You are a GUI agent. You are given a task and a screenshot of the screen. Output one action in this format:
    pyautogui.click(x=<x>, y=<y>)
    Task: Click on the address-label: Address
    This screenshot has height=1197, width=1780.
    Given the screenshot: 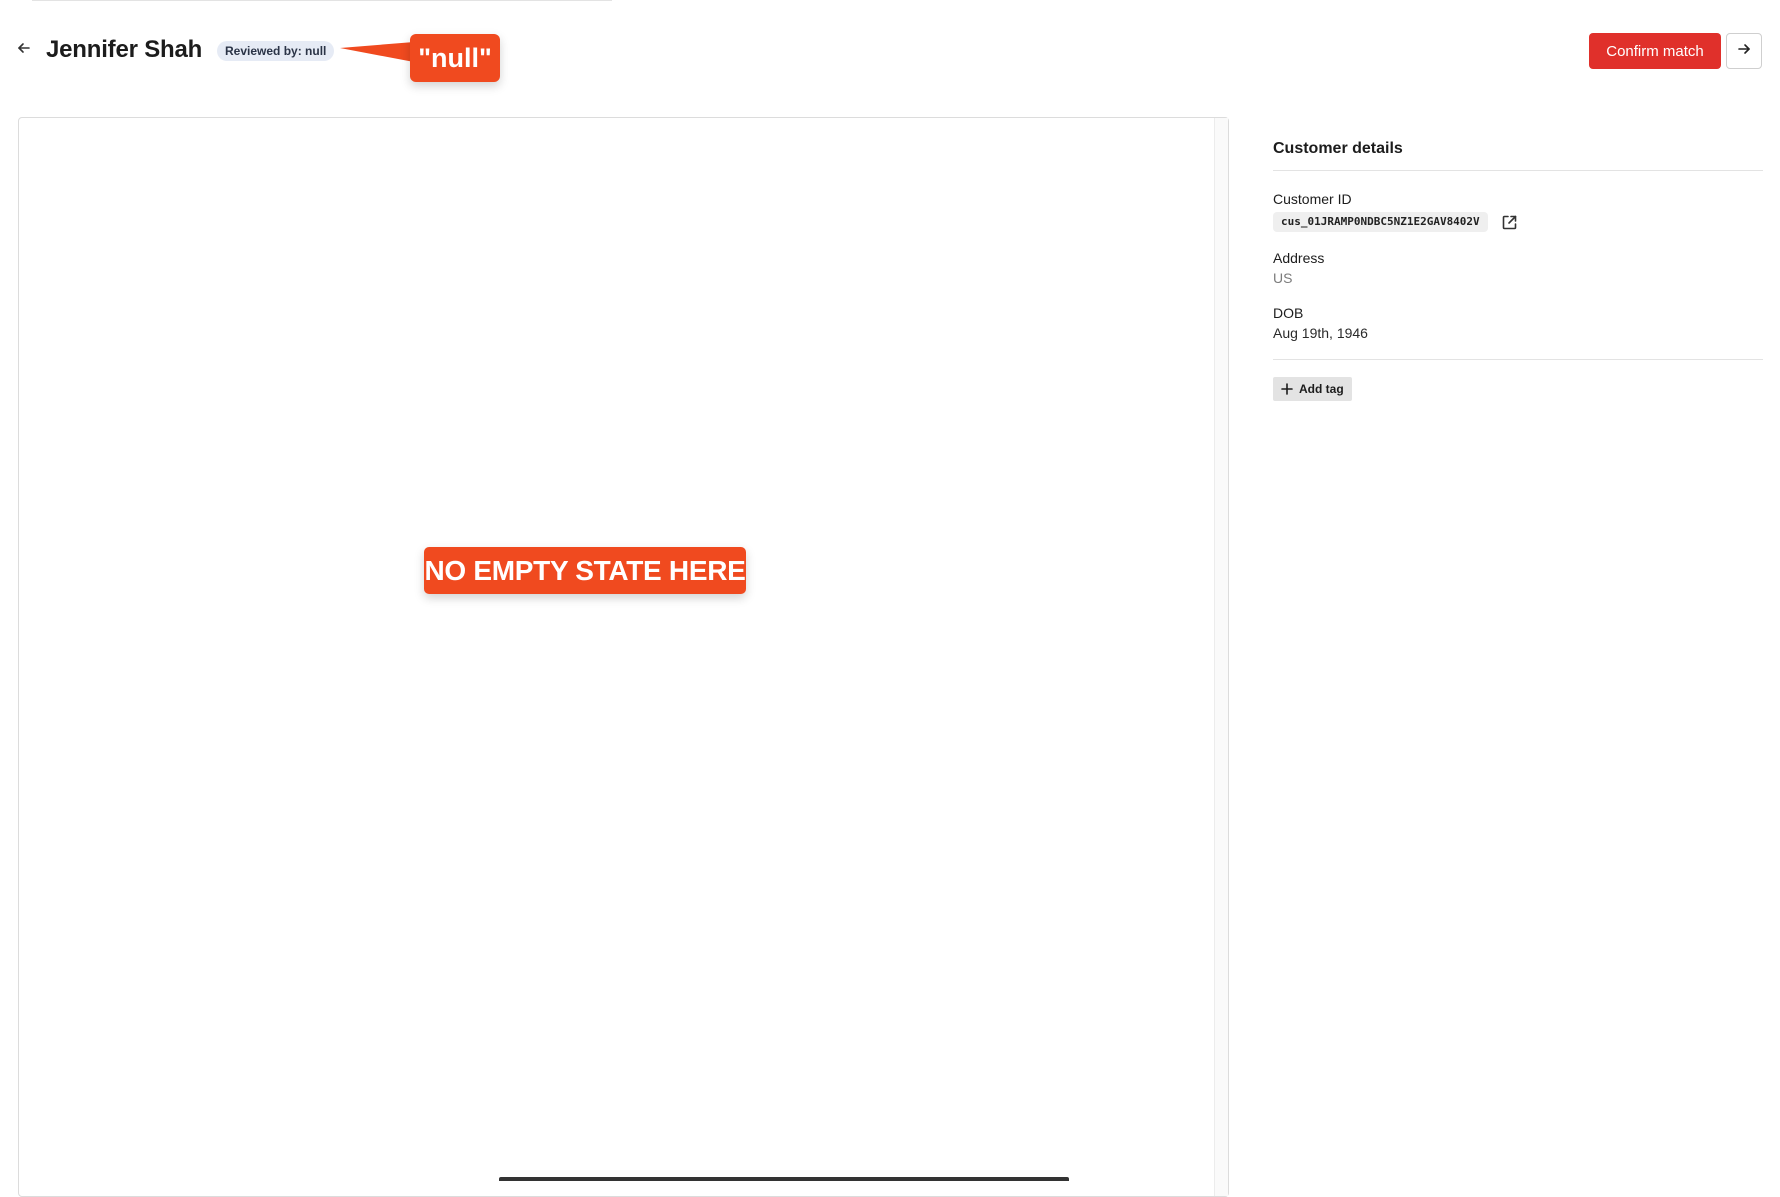 What is the action you would take?
    pyautogui.click(x=1299, y=258)
    